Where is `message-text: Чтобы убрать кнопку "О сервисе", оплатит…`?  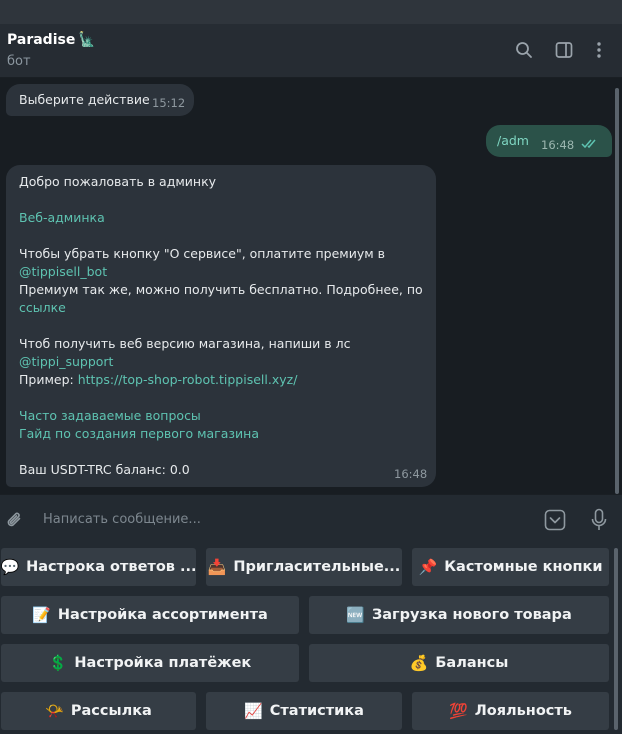
message-text: Чтобы убрать кнопку "О сервисе", оплатит… is located at coordinates (202, 253).